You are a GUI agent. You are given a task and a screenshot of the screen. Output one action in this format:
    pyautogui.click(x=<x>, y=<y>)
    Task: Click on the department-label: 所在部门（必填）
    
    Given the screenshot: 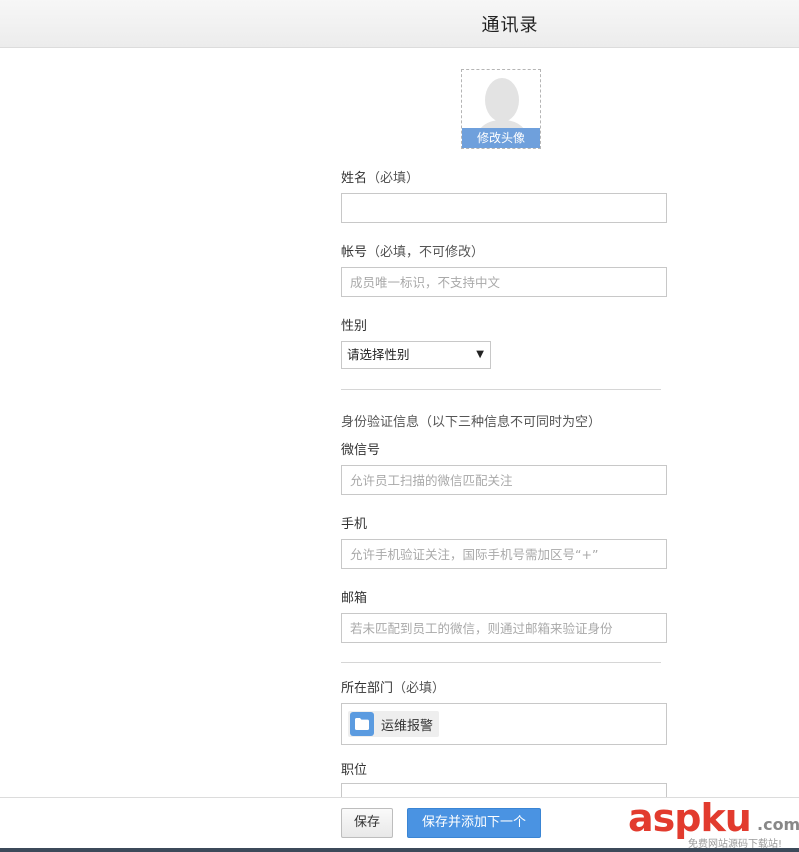 What is the action you would take?
    pyautogui.click(x=393, y=686)
    